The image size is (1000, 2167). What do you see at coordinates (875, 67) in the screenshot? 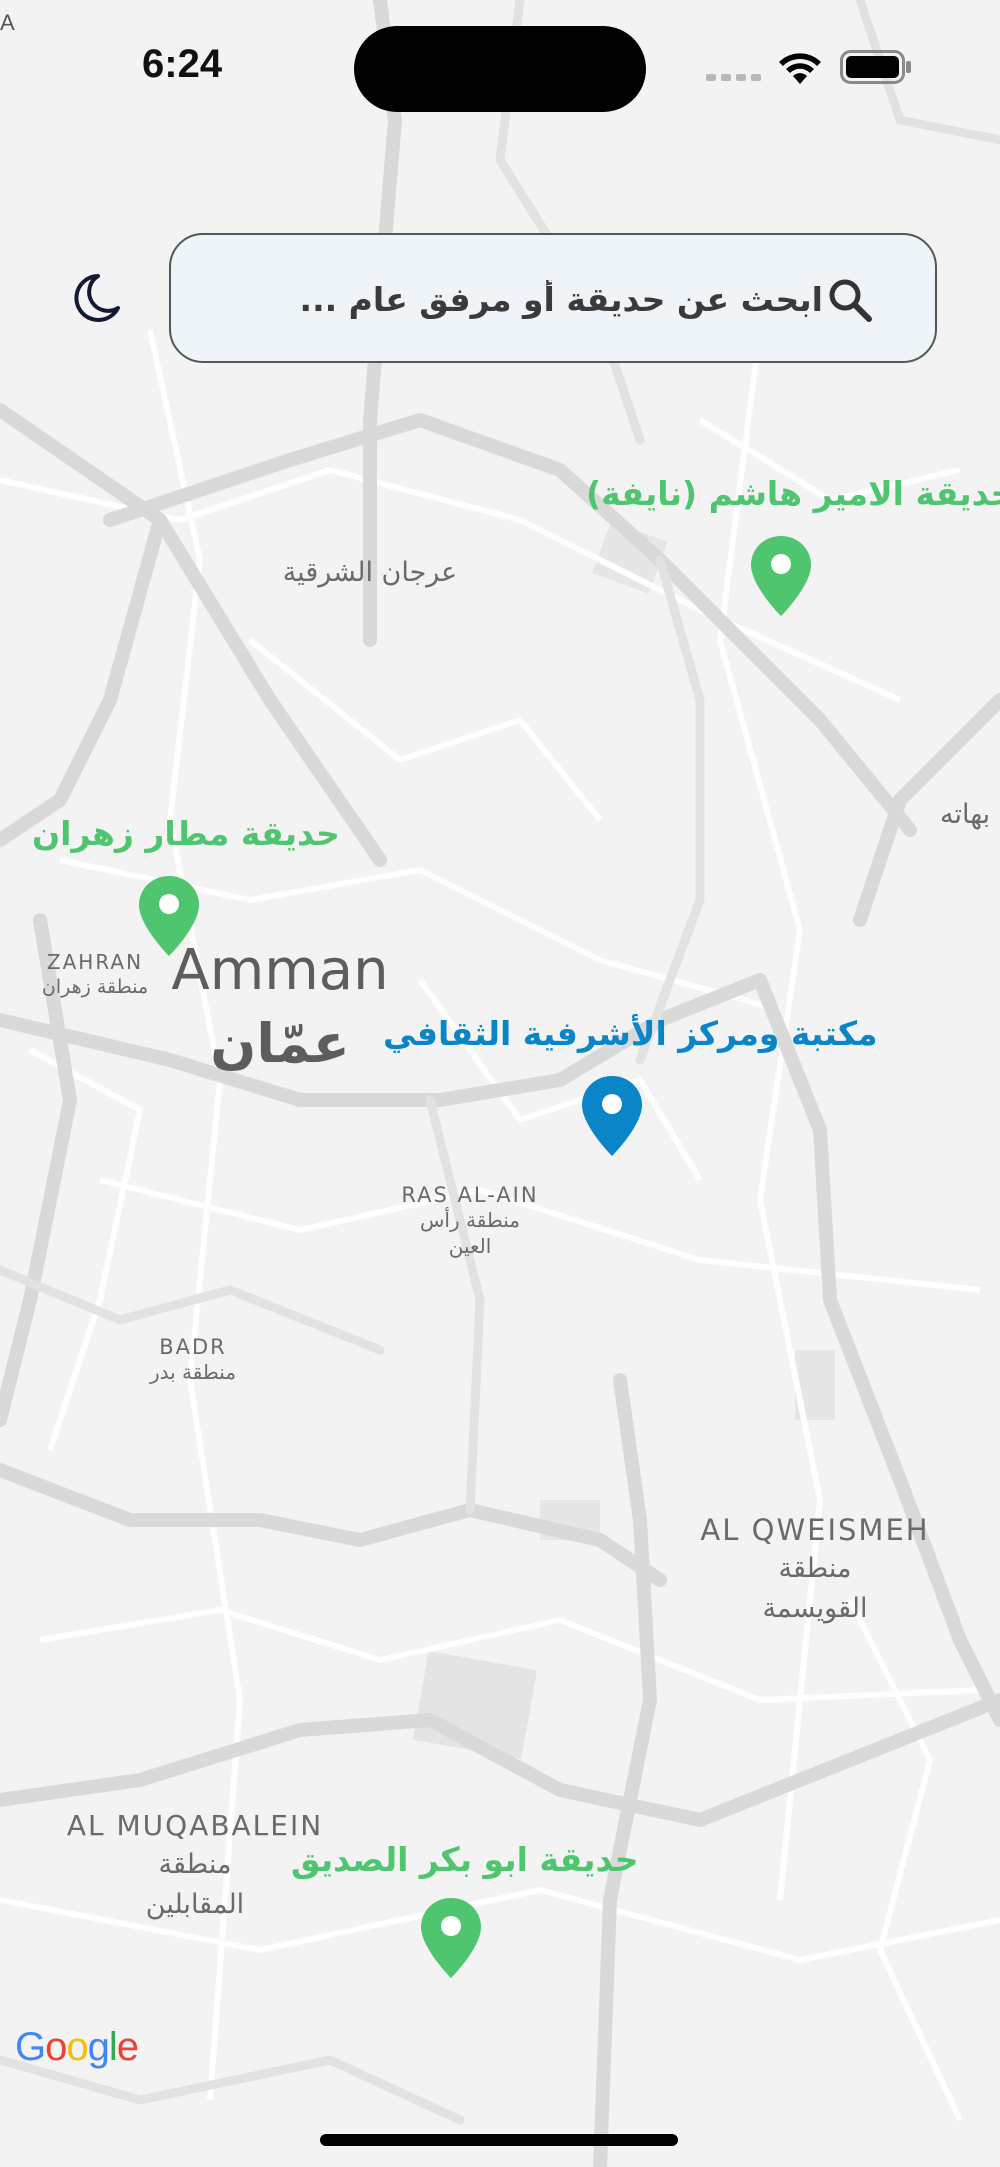
I see `battery-icon` at bounding box center [875, 67].